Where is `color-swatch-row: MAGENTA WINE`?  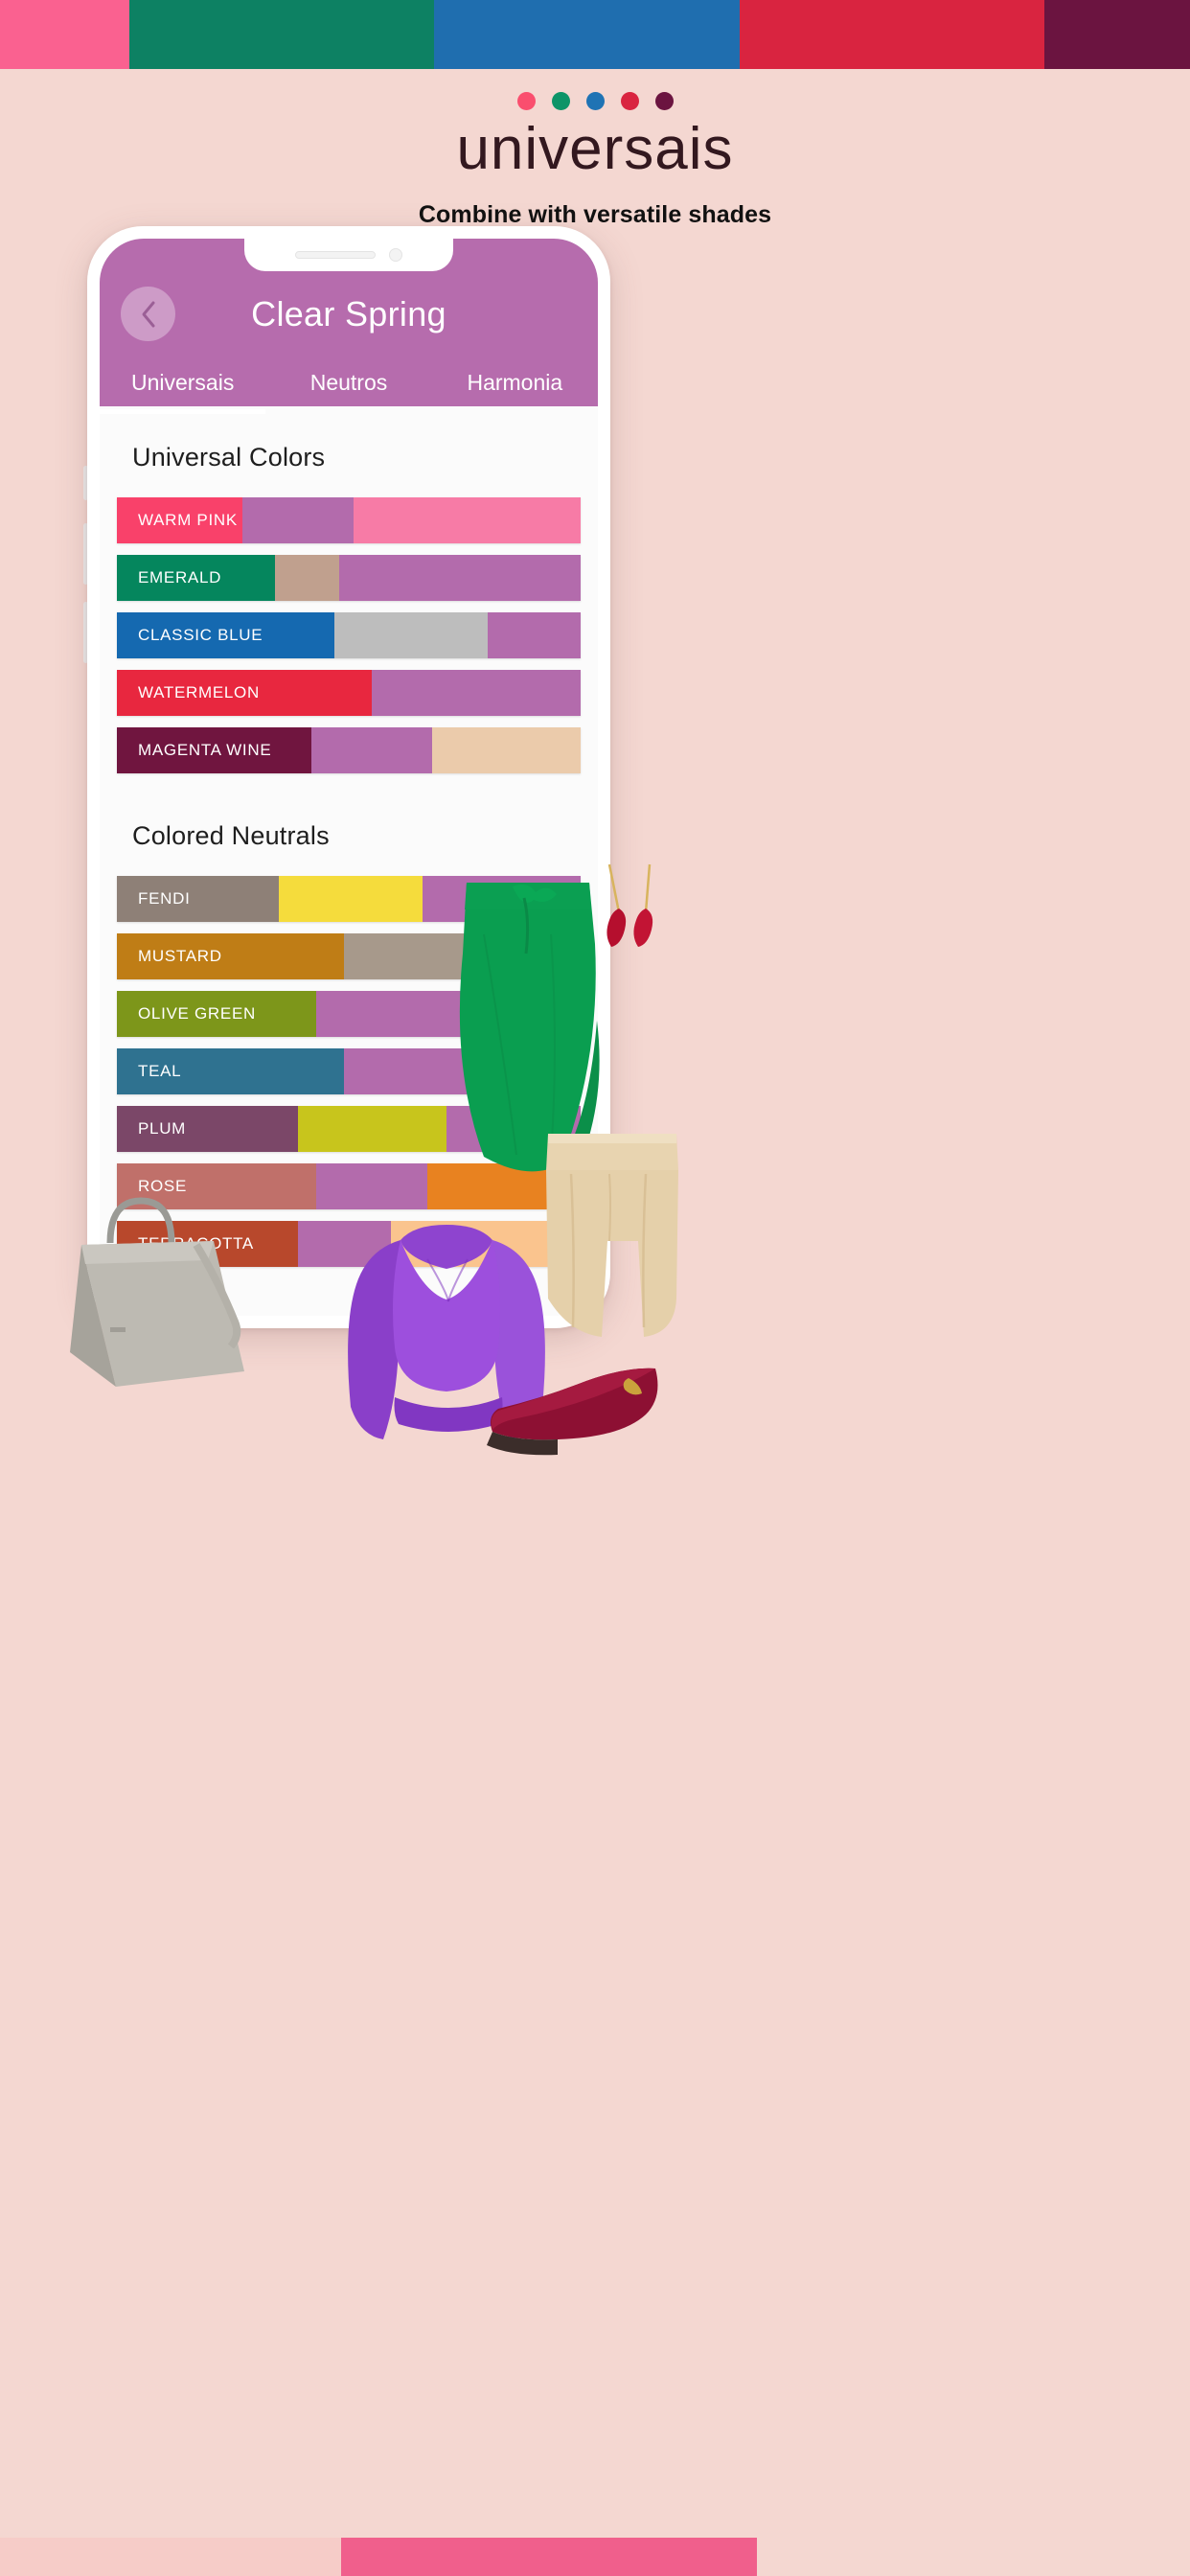 color-swatch-row: MAGENTA WINE is located at coordinates (349, 750).